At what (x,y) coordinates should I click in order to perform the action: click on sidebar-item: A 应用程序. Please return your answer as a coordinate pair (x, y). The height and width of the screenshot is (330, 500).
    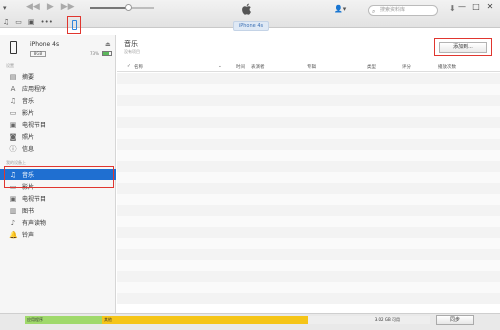
    Looking at the image, I should click on (58, 88).